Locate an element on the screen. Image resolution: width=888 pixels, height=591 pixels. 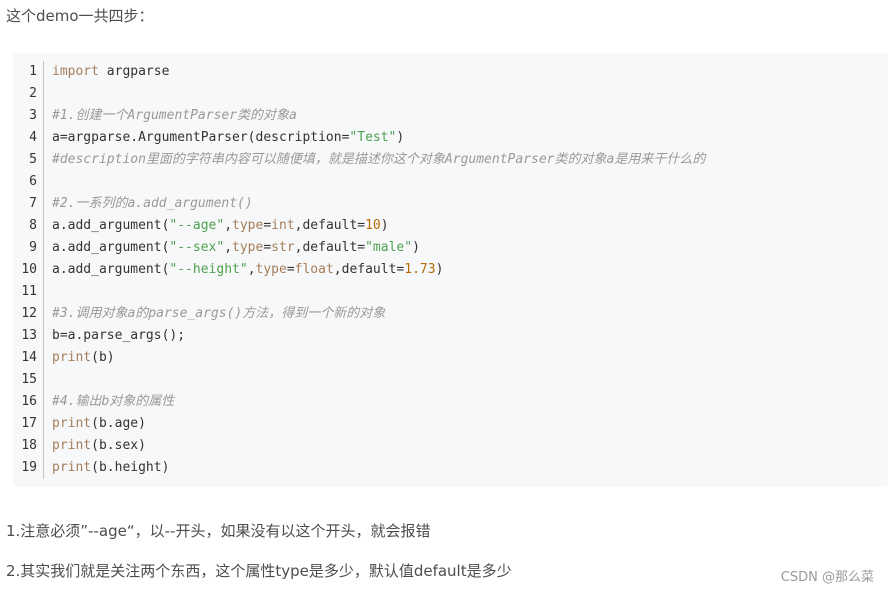
code-text: #3.调用对象a的parse_args()方法，得到一个新的对象 is located at coordinates (214, 314).